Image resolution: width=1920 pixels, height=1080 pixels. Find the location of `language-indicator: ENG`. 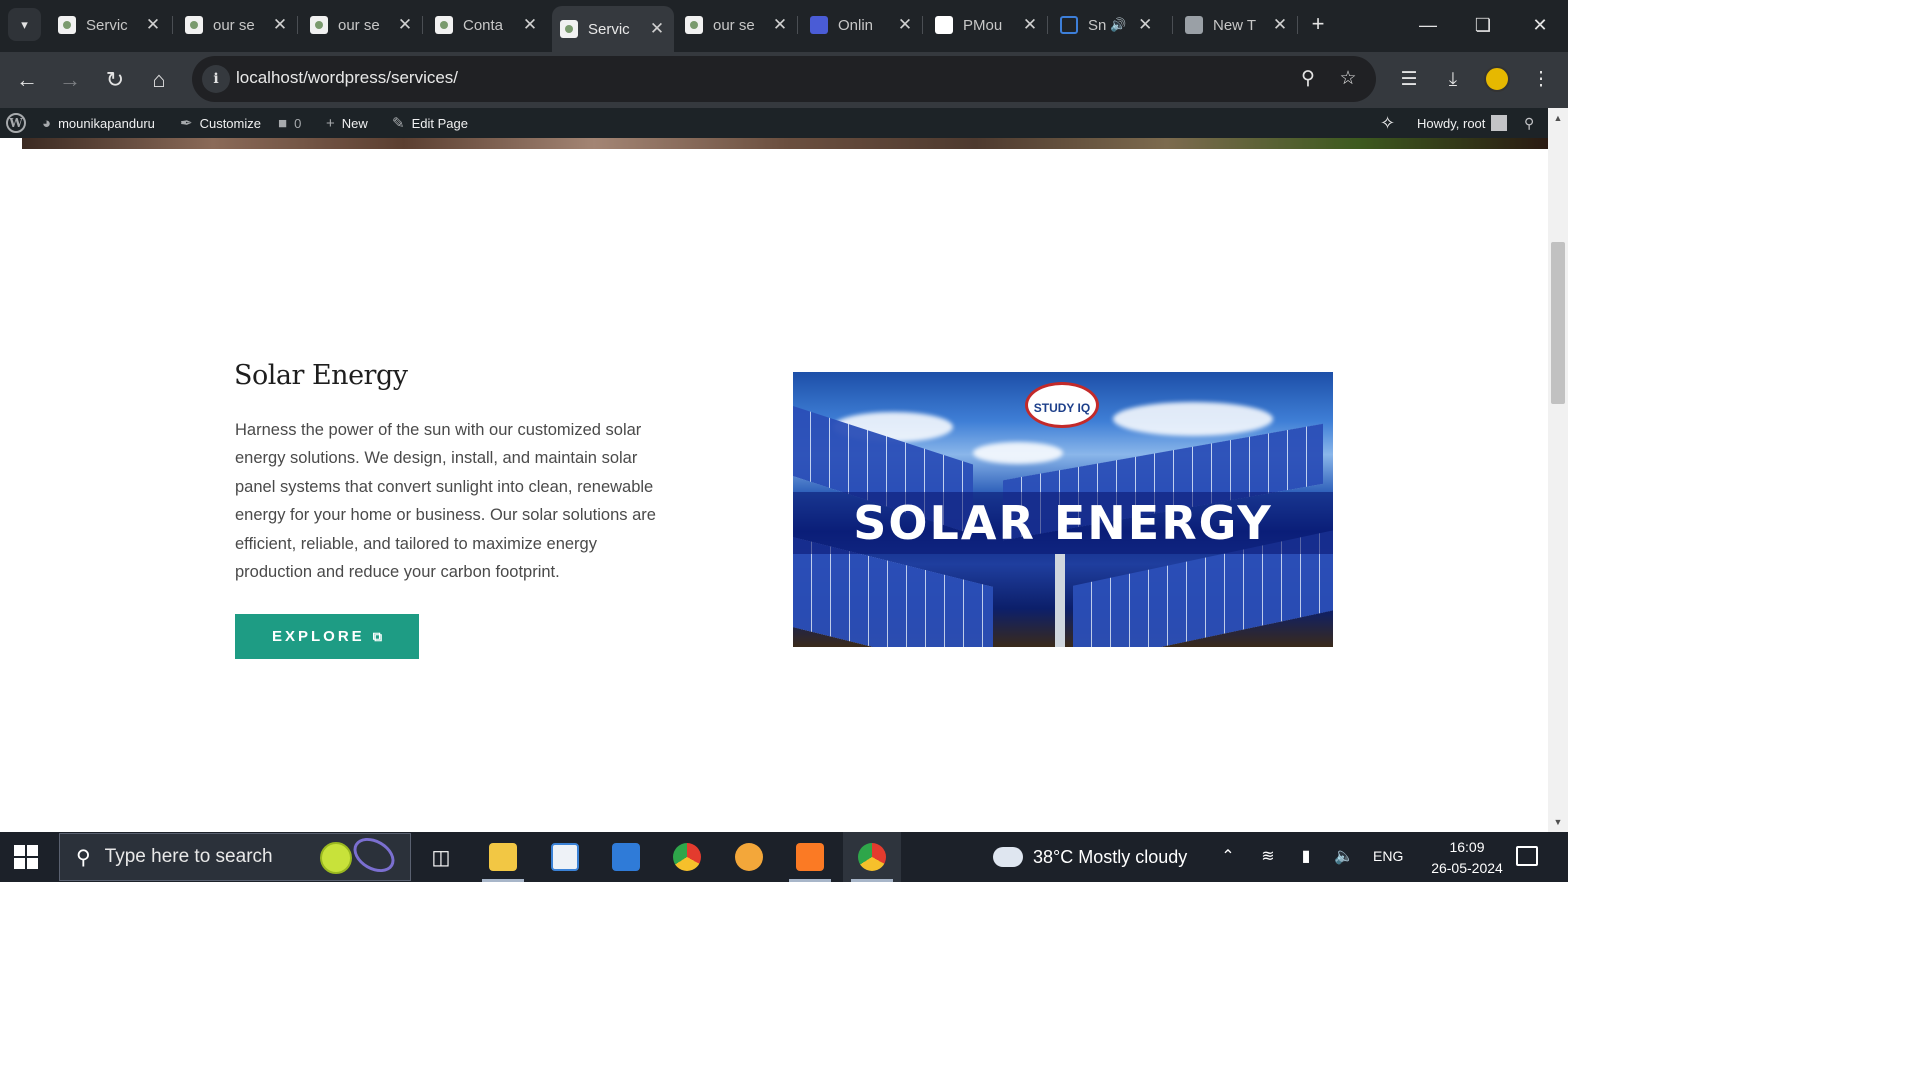

language-indicator: ENG is located at coordinates (1388, 856).